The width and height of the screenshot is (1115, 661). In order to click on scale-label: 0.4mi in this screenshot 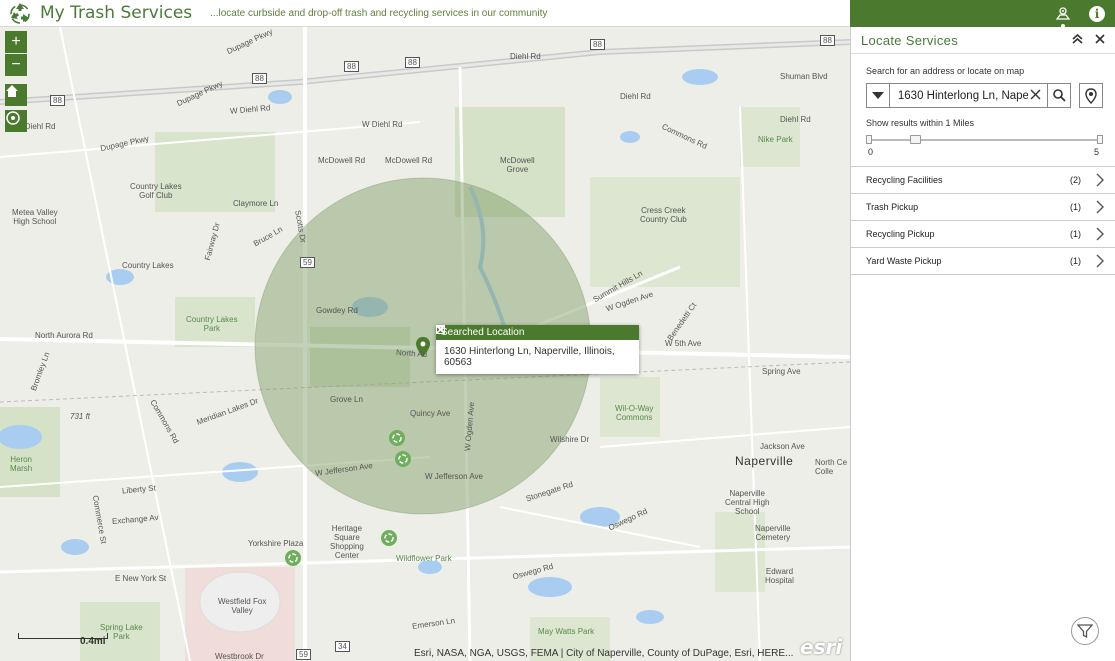, I will do `click(93, 641)`.